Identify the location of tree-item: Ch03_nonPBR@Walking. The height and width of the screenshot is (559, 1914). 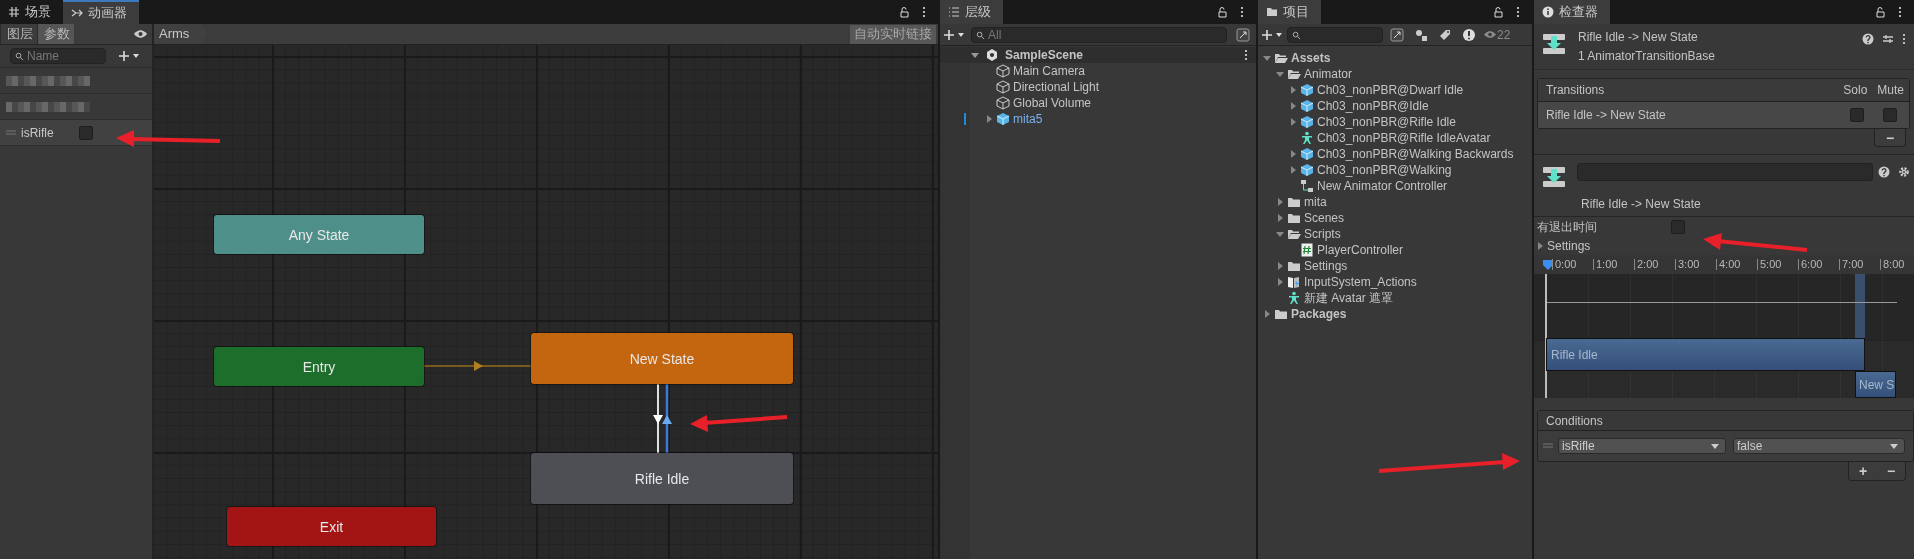
(1384, 170).